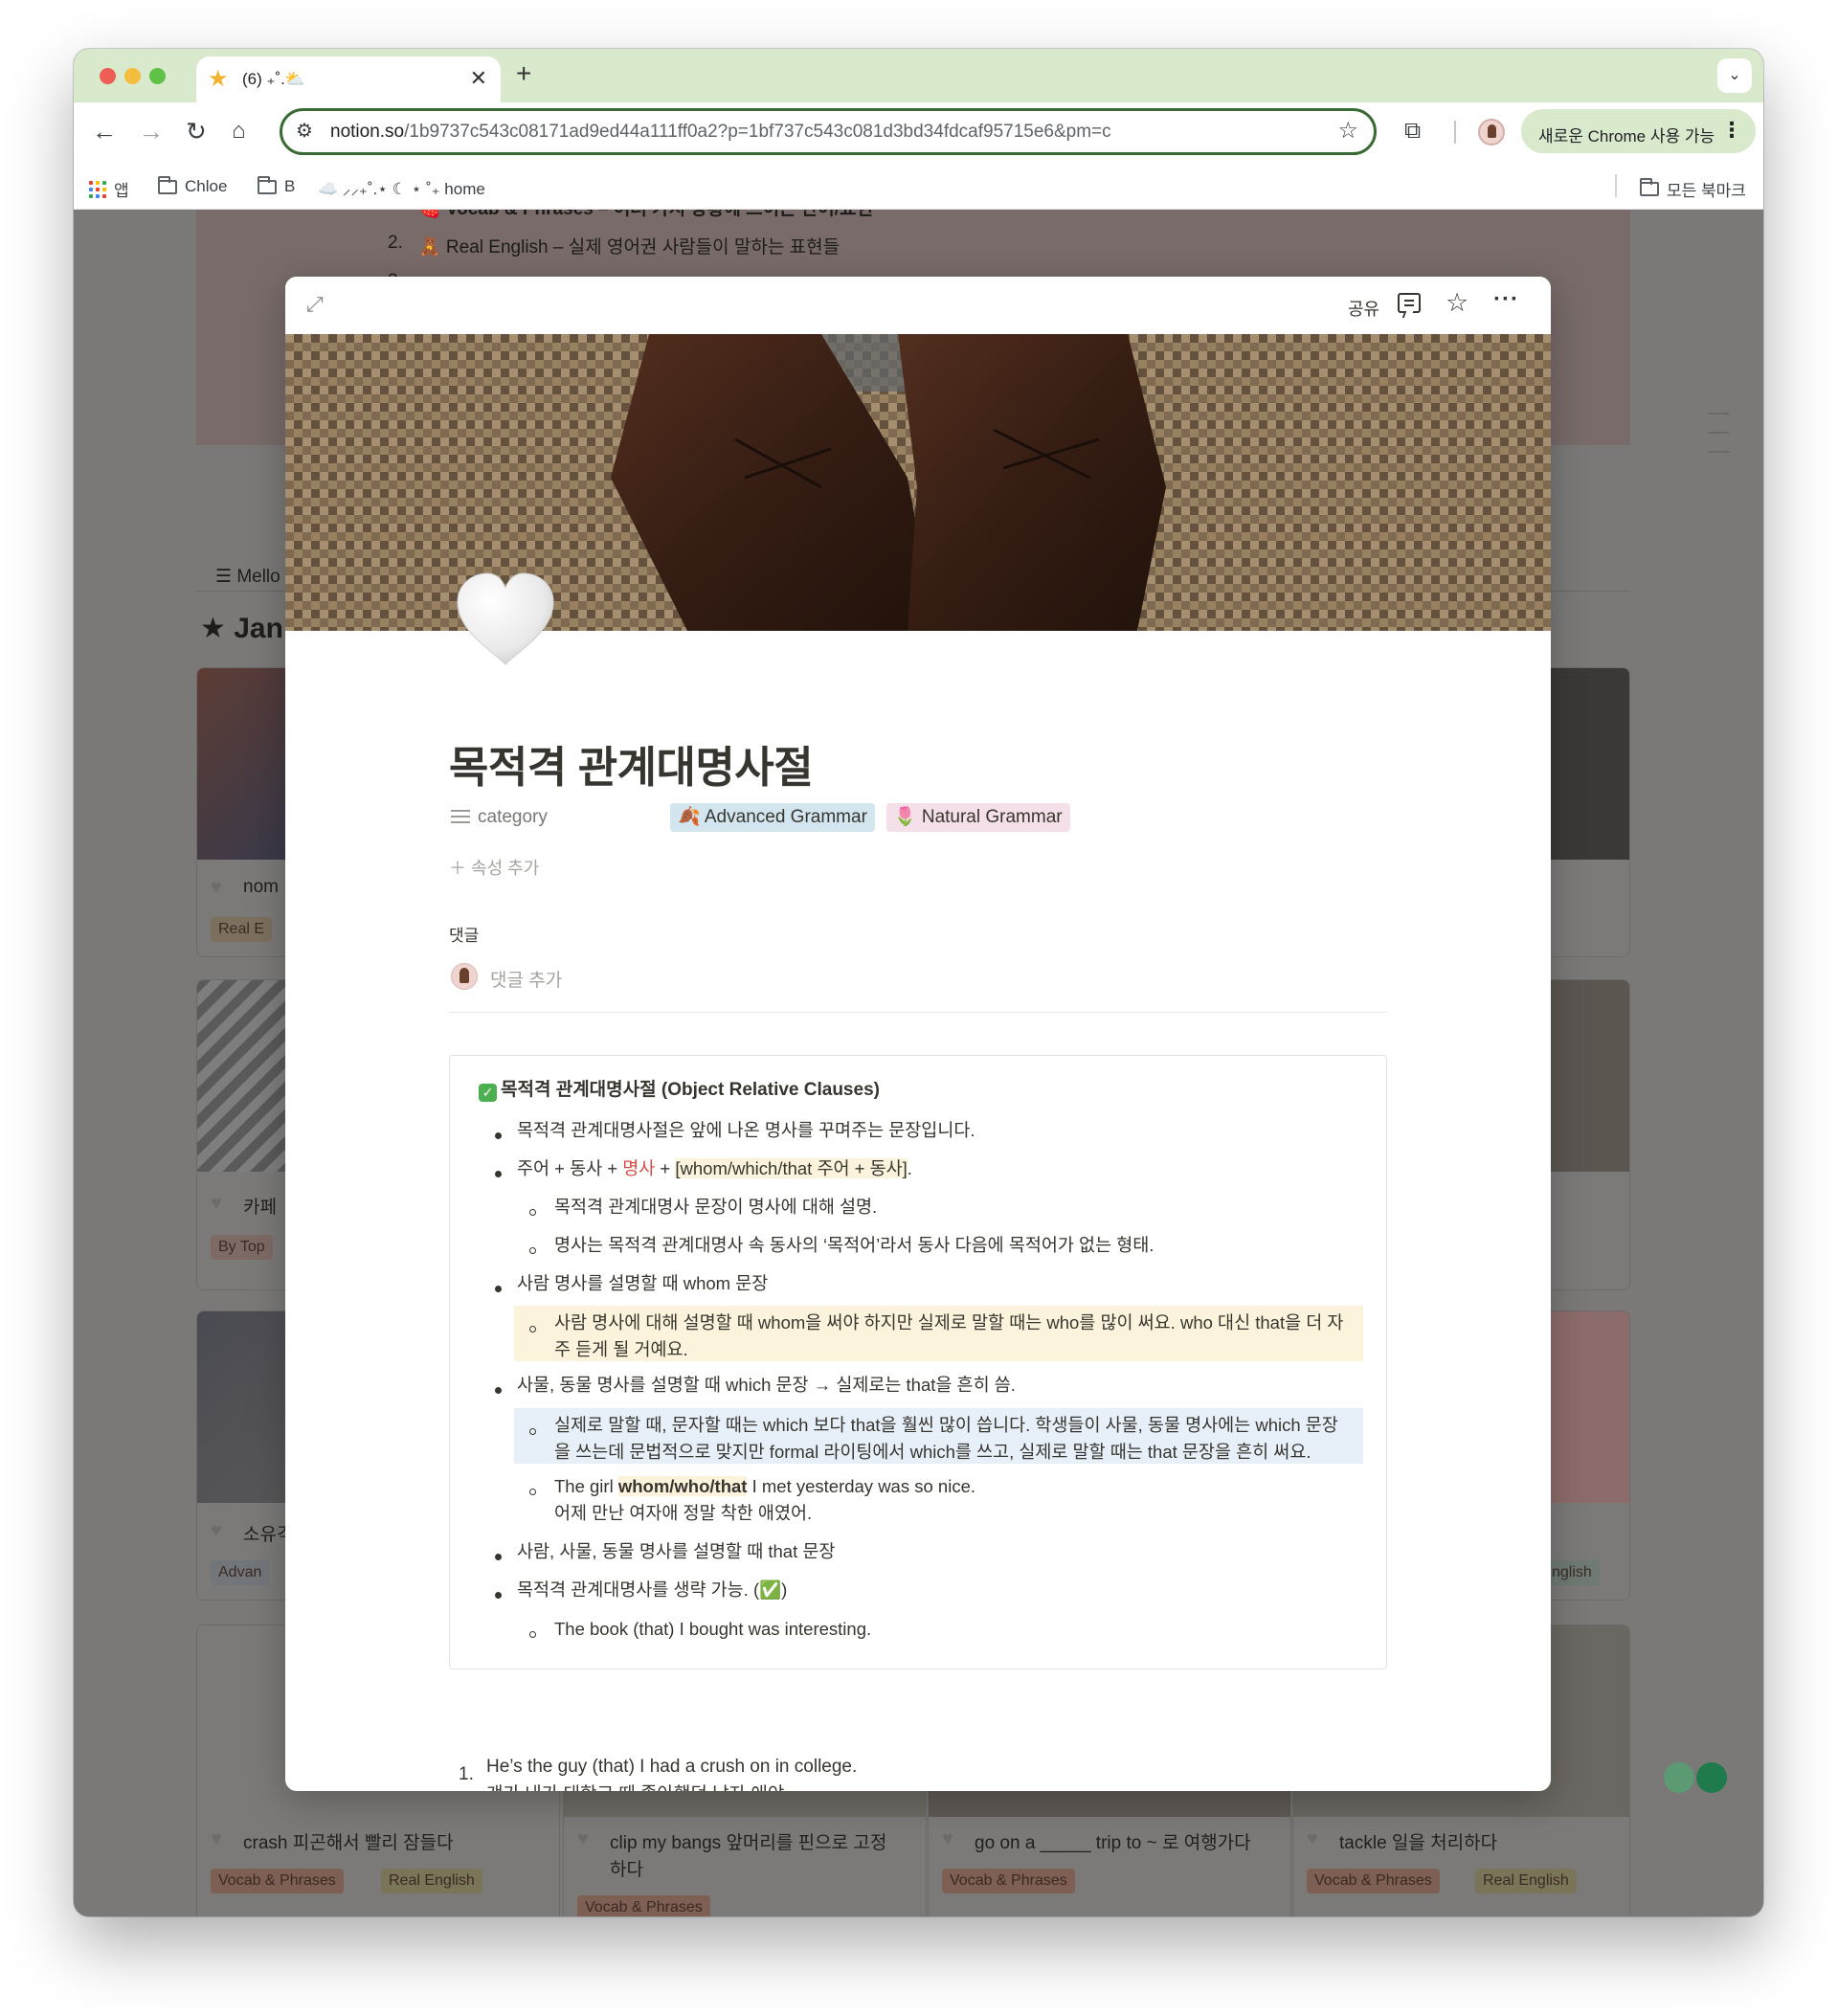  I want to click on profile-avatar, so click(1491, 133).